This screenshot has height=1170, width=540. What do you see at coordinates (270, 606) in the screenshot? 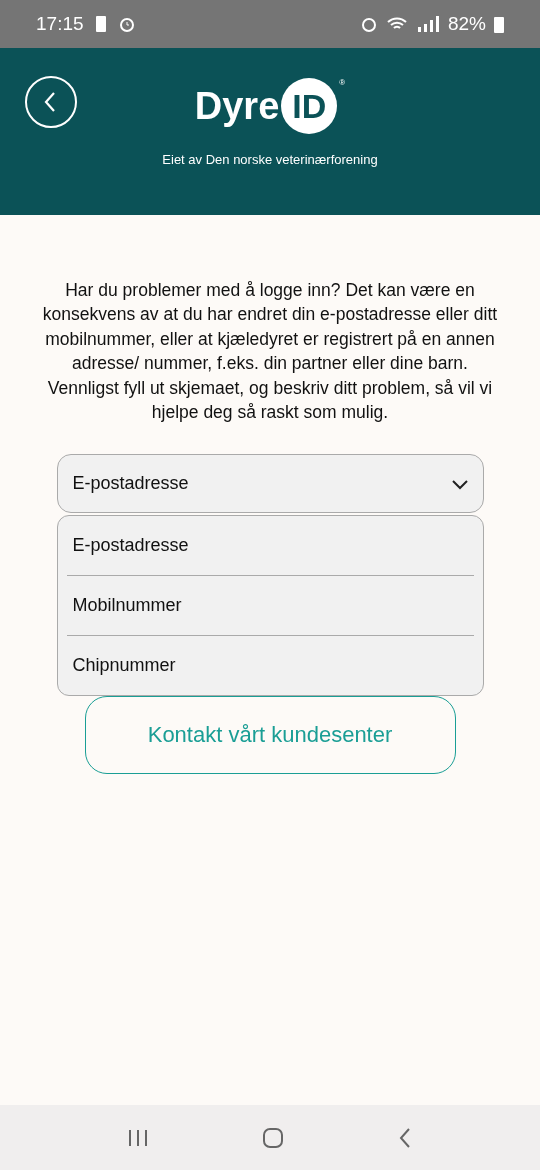
I see `dropdown-option: Mobilnummer` at bounding box center [270, 606].